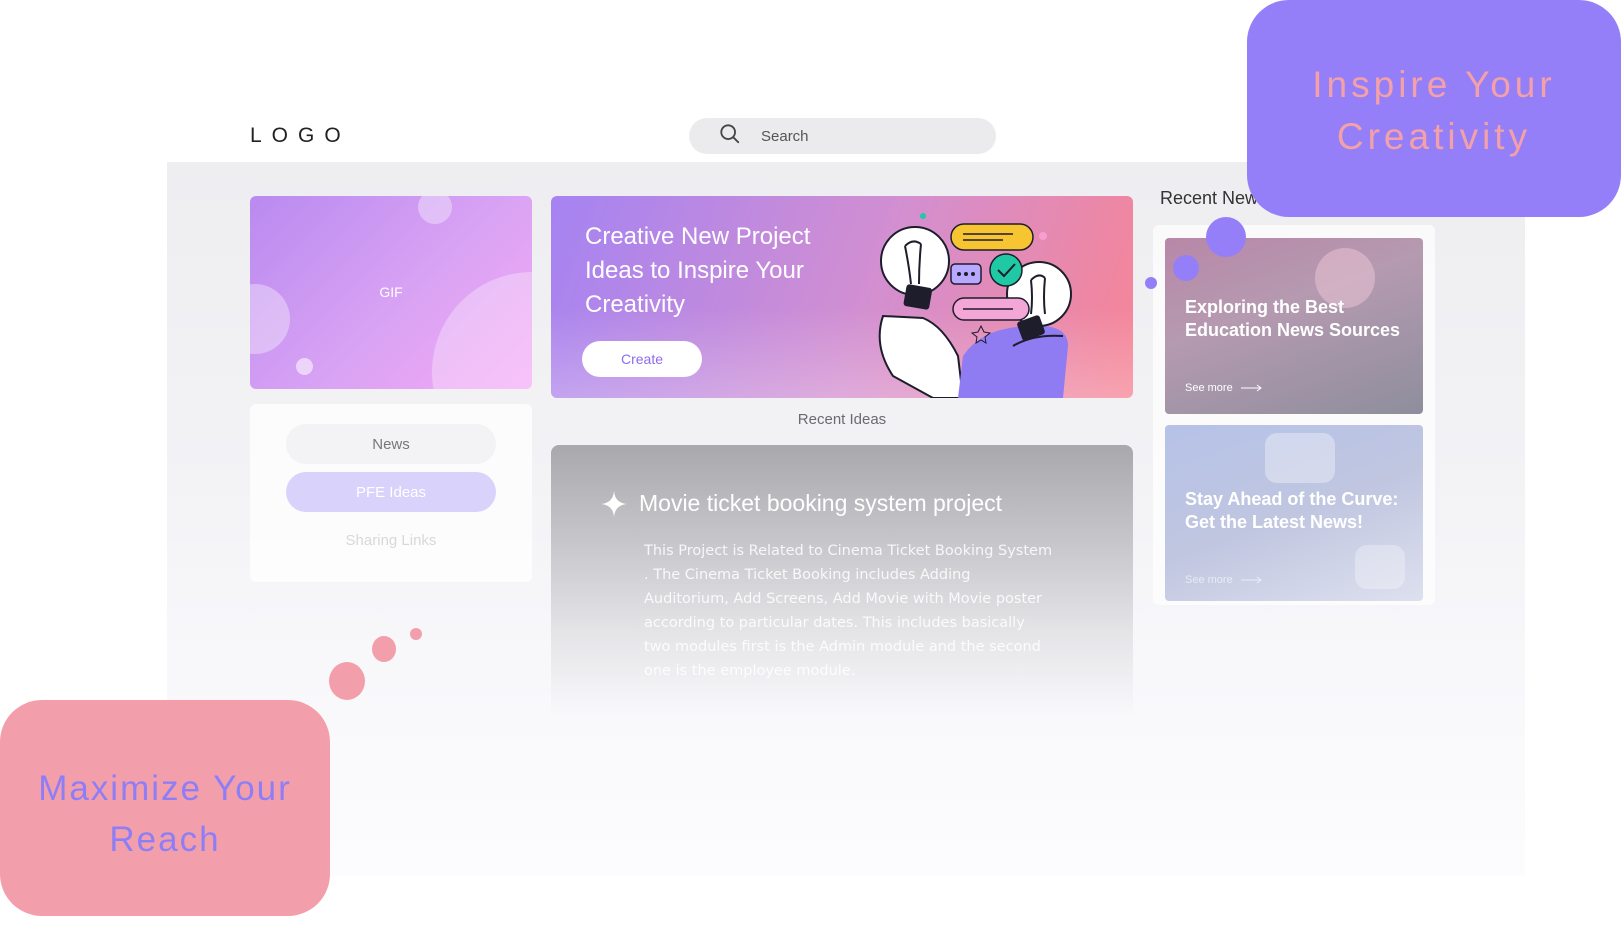 The image size is (1621, 952). I want to click on logo: LOGO, so click(300, 136).